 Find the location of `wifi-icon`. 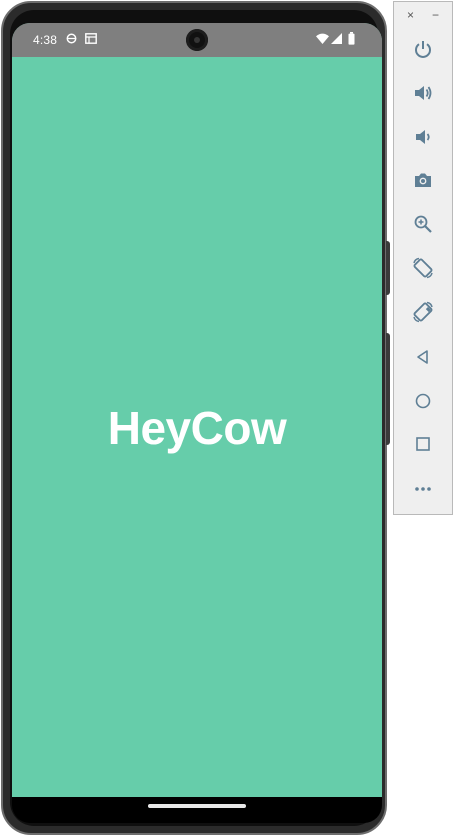

wifi-icon is located at coordinates (322, 40).